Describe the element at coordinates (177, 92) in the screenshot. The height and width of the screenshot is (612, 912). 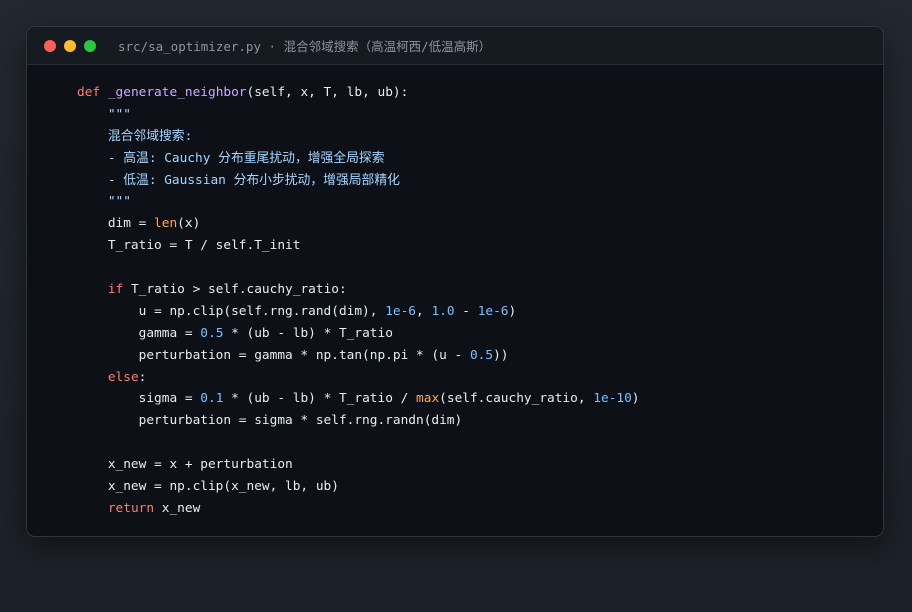
I see `code-token: _generate_neighbor` at that location.